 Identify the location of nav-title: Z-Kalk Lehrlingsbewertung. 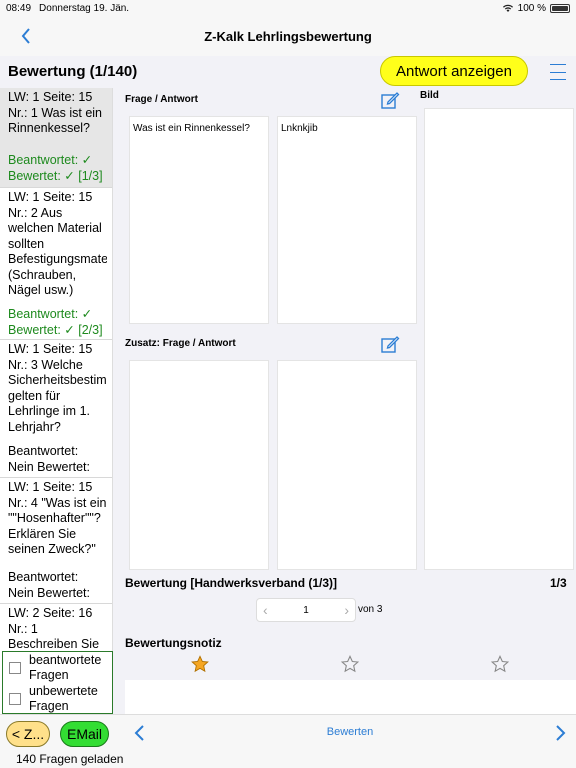
(288, 36).